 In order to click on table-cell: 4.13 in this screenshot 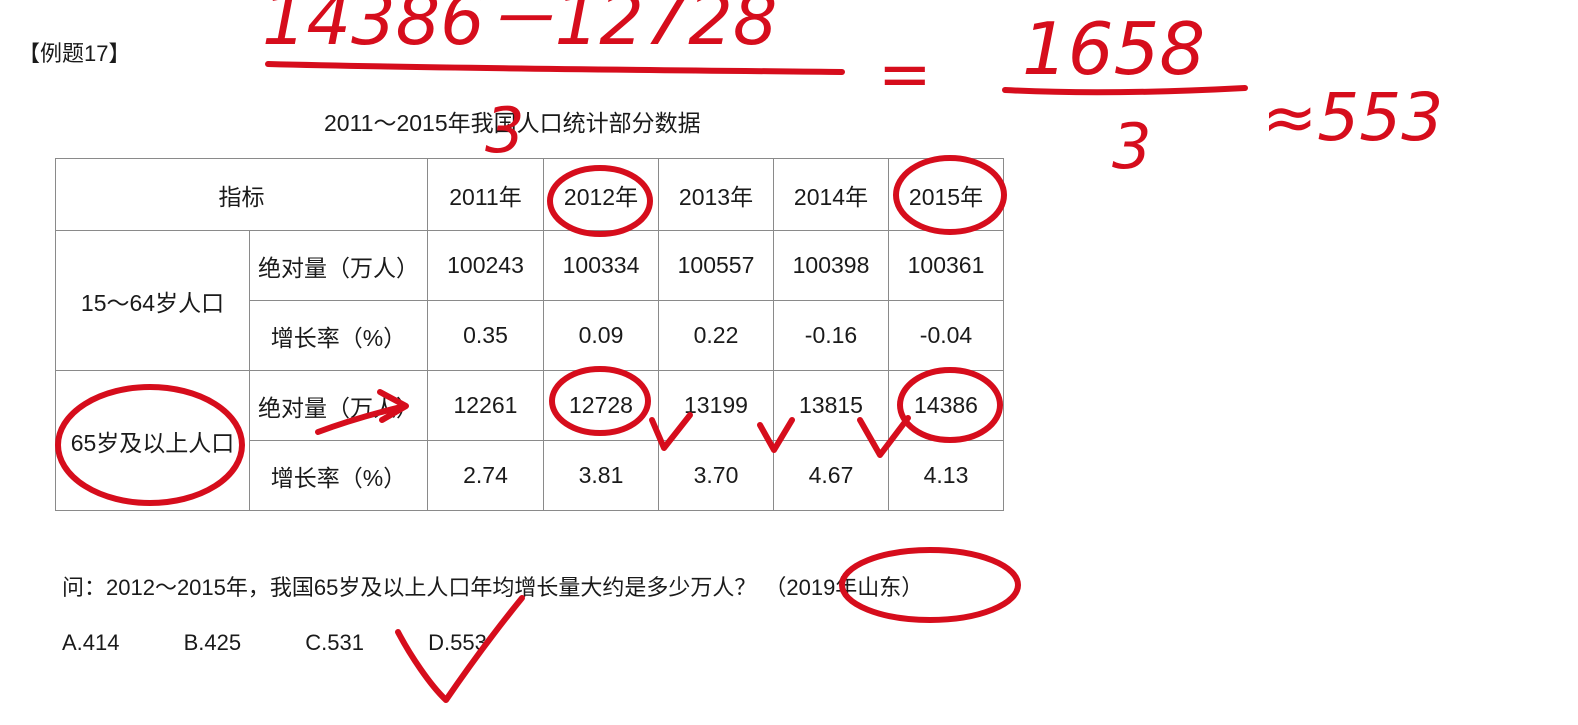, I will do `click(946, 475)`.